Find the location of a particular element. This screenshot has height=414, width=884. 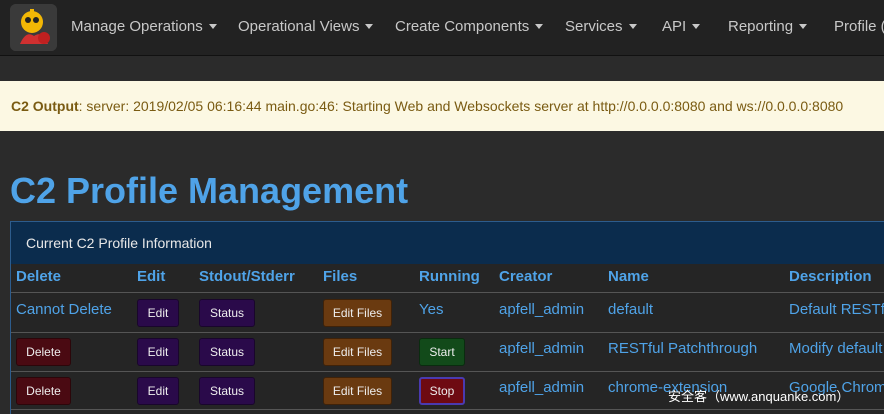

nav-manage-operations: Manage Operations is located at coordinates (144, 28).